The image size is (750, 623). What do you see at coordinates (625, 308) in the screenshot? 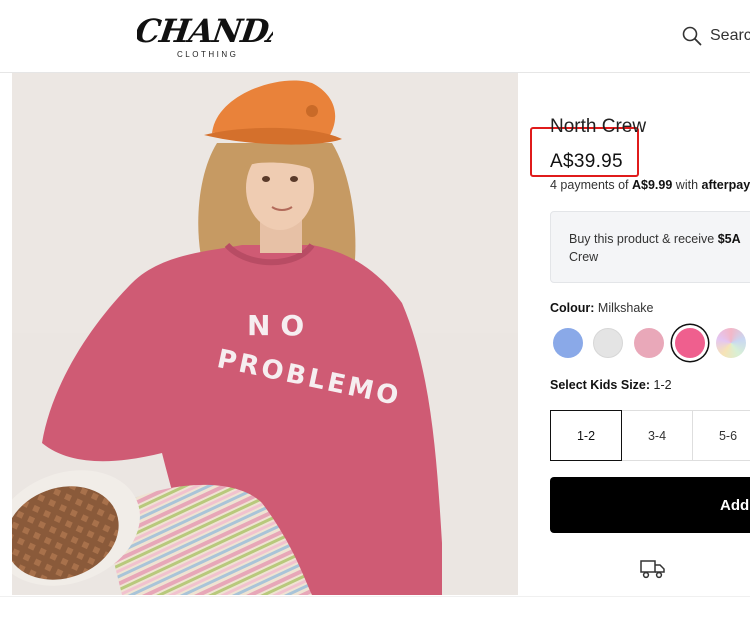
I see `colour-selected-value: Milkshake` at bounding box center [625, 308].